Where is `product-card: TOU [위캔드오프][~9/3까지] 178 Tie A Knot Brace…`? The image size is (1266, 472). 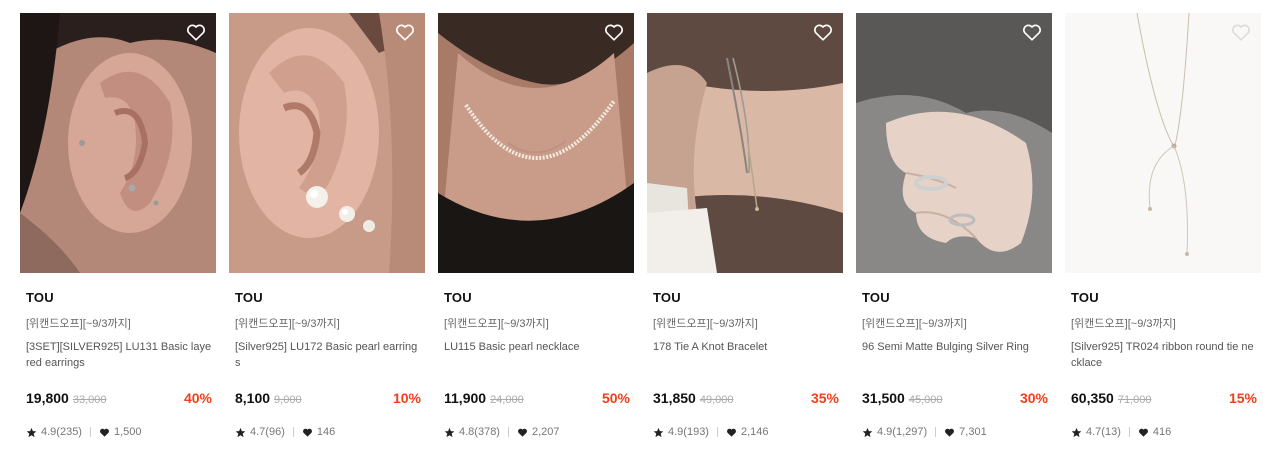 product-card: TOU [위캔드오프][~9/3까지] 178 Tie A Knot Brace… is located at coordinates (745, 238).